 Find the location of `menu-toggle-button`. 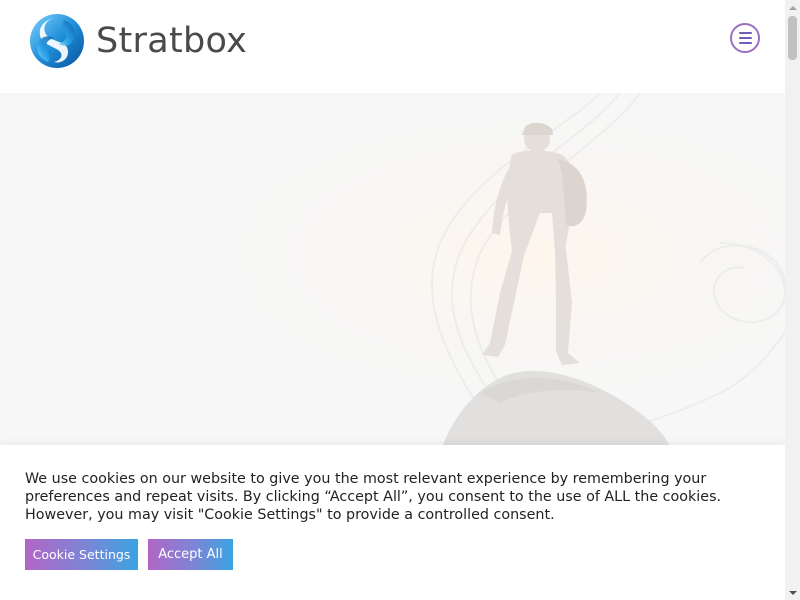

menu-toggle-button is located at coordinates (745, 38).